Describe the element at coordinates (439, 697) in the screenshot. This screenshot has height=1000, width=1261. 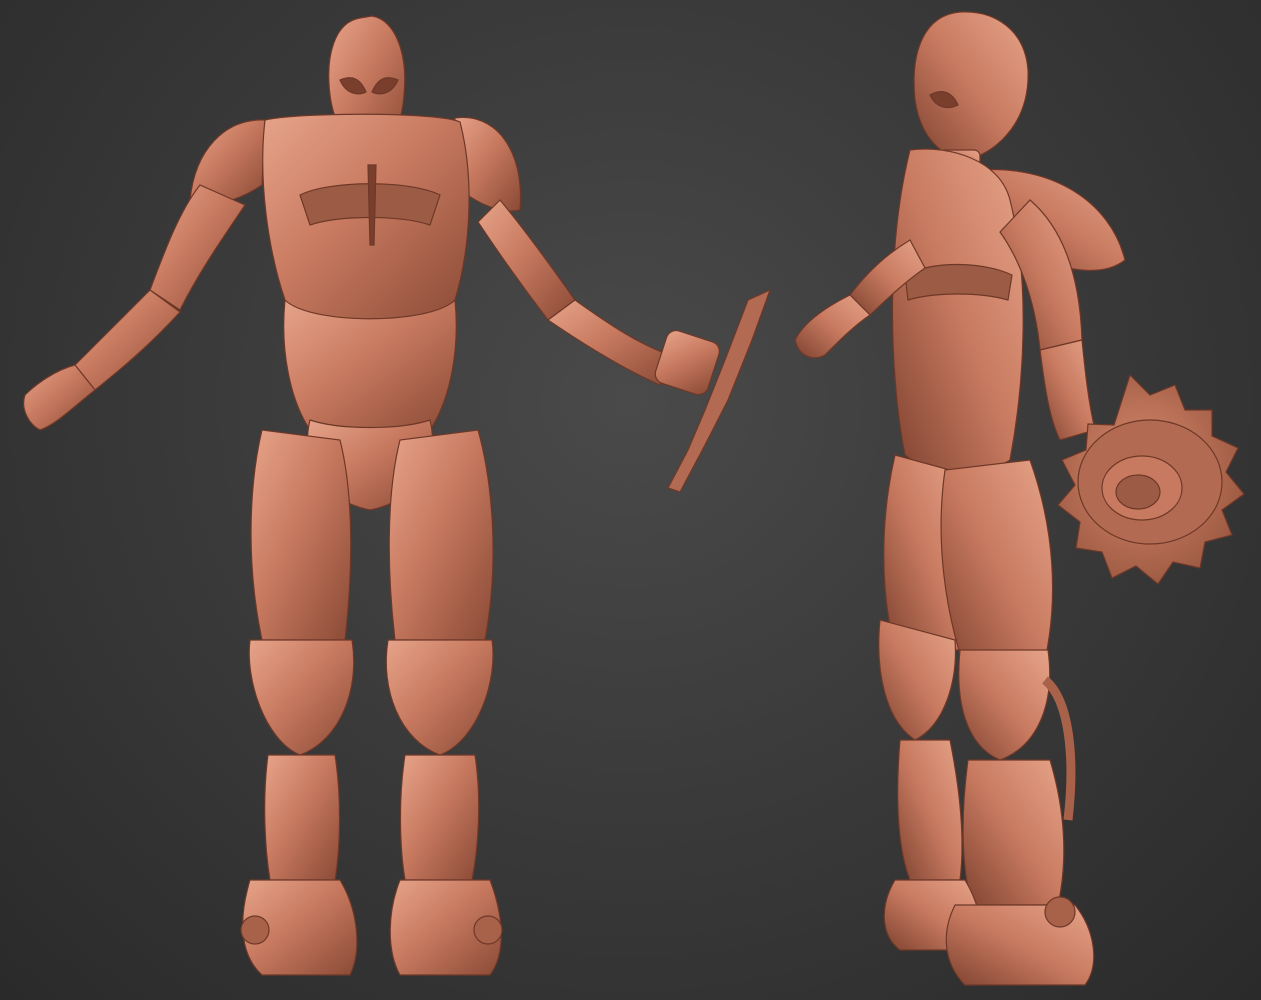
I see `right-knee` at that location.